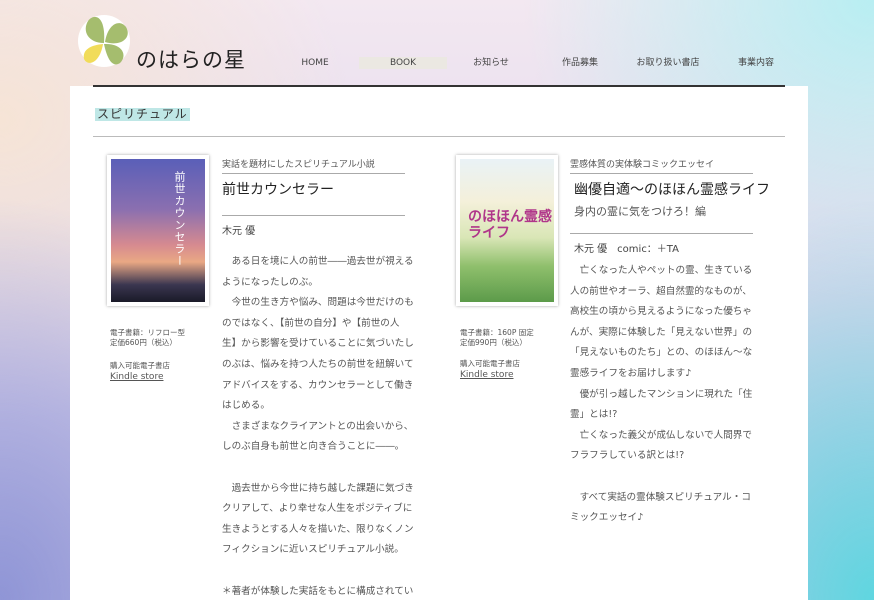 Image resolution: width=874 pixels, height=600 pixels. Describe the element at coordinates (318, 303) in the screenshot. I see `description-line: 今世の生き方や悩み、問題は今世だけのも` at that location.